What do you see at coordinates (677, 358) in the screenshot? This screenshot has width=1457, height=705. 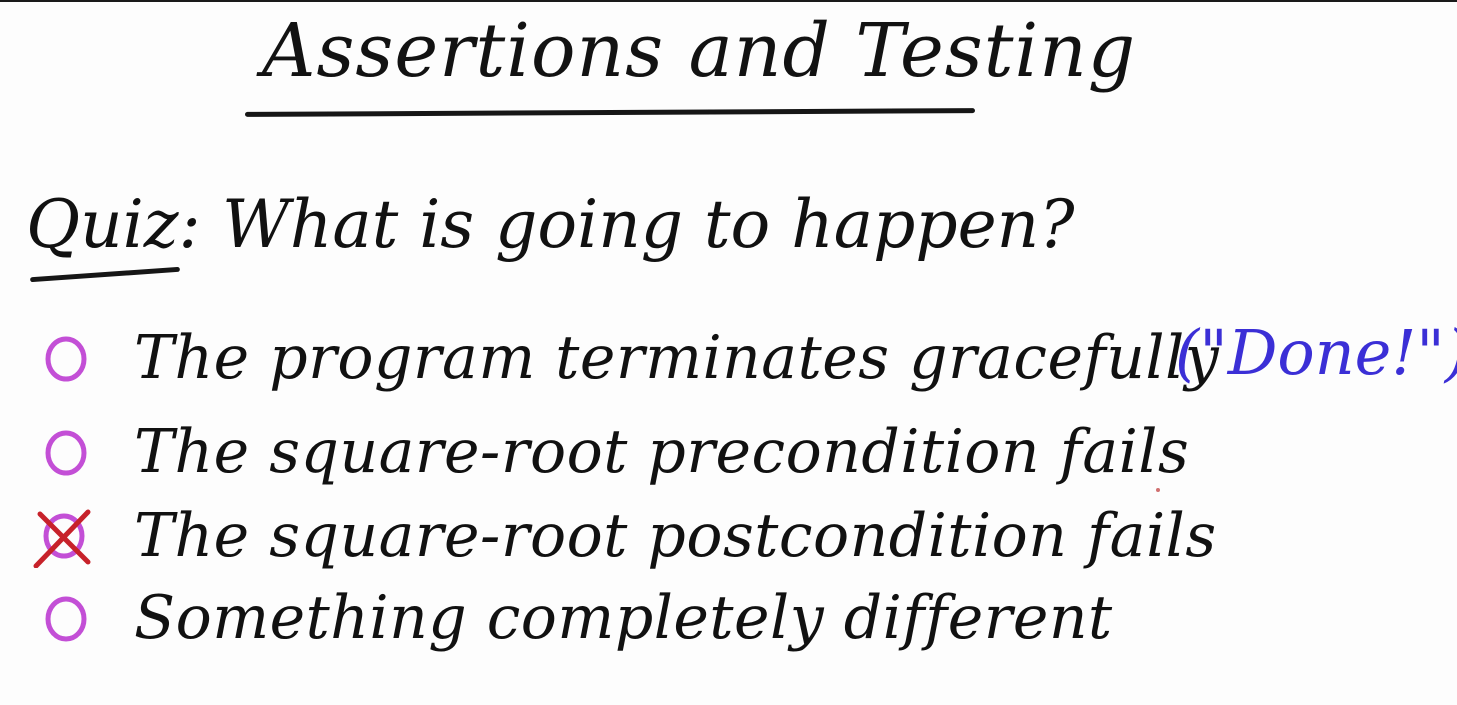 I see `option-label: The program terminates gracefully` at bounding box center [677, 358].